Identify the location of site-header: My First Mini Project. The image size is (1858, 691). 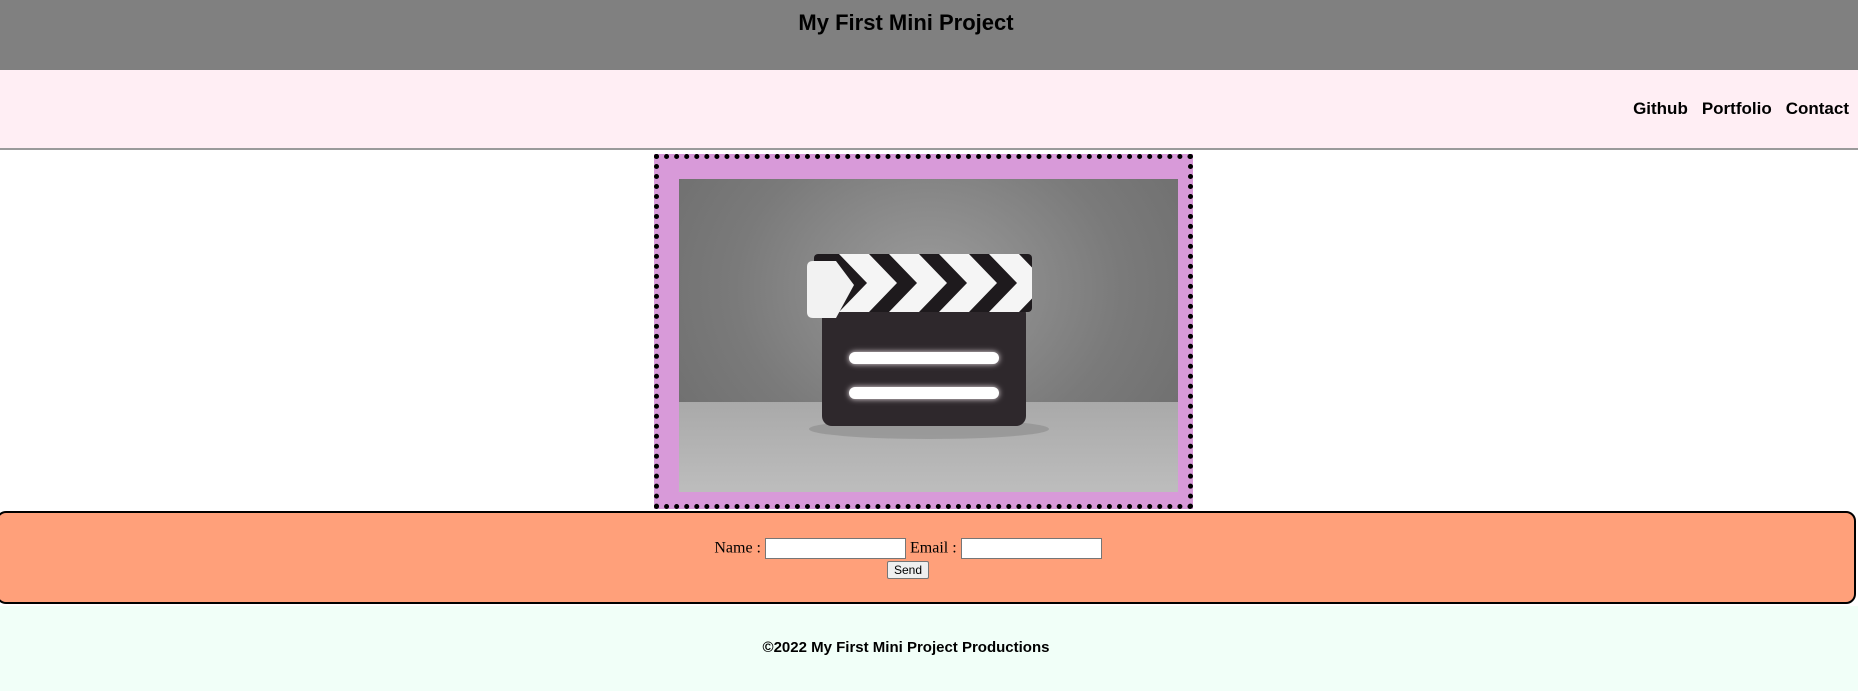
(929, 35).